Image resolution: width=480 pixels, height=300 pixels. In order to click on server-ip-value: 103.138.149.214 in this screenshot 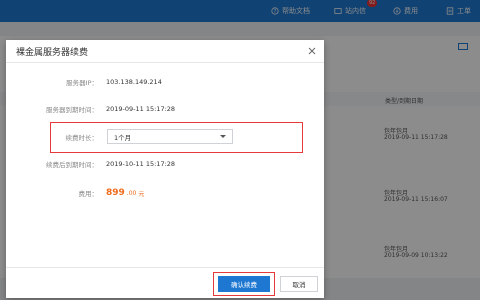, I will do `click(134, 82)`.